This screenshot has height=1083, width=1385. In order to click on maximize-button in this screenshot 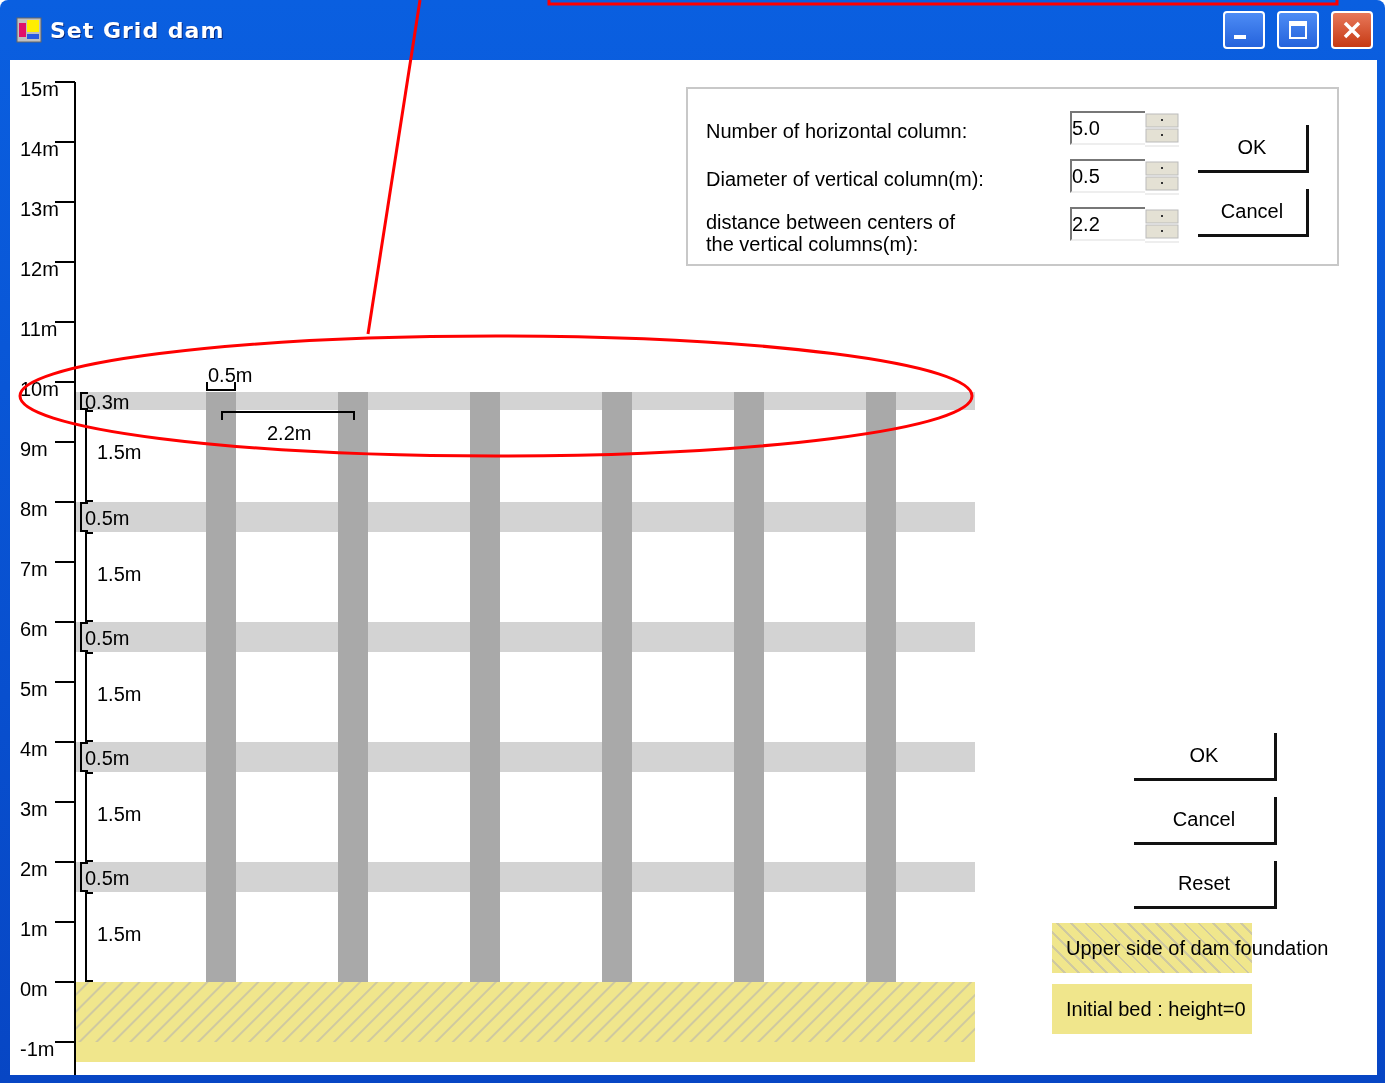, I will do `click(1298, 30)`.